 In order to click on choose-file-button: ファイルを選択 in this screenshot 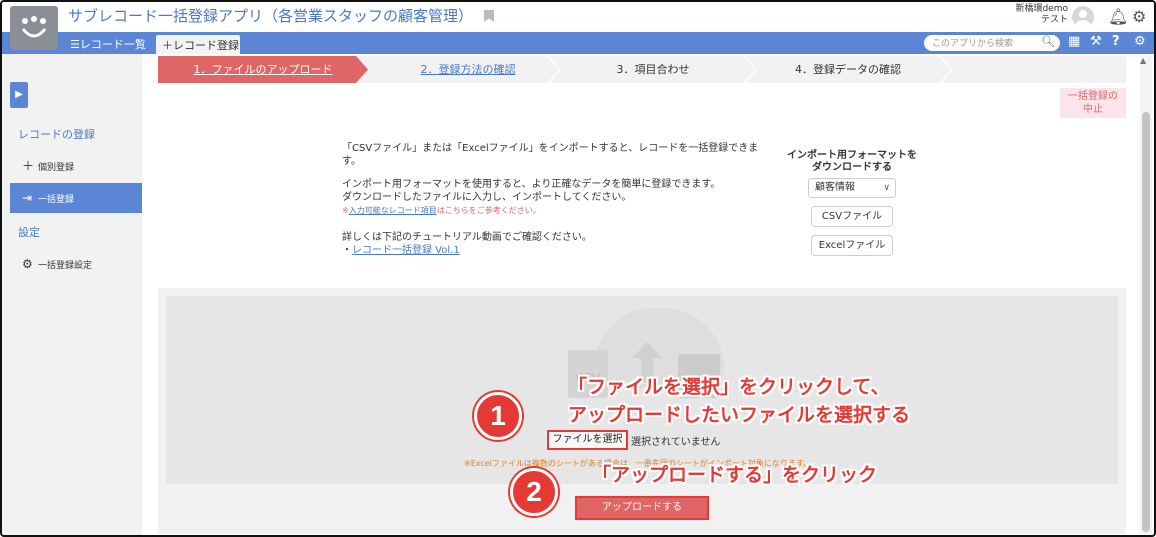, I will do `click(587, 440)`.